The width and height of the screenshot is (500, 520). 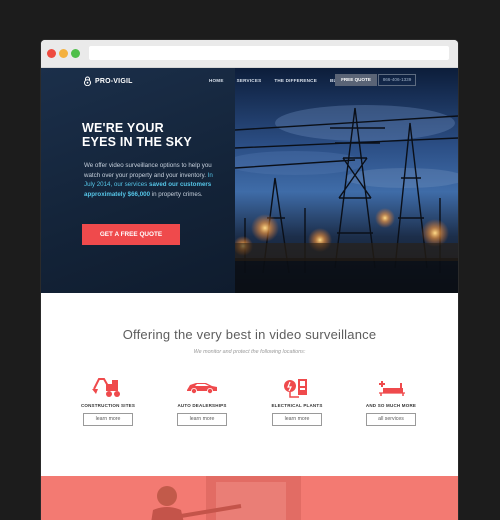 I want to click on brand-name: PRO-VIGIL, so click(x=114, y=81).